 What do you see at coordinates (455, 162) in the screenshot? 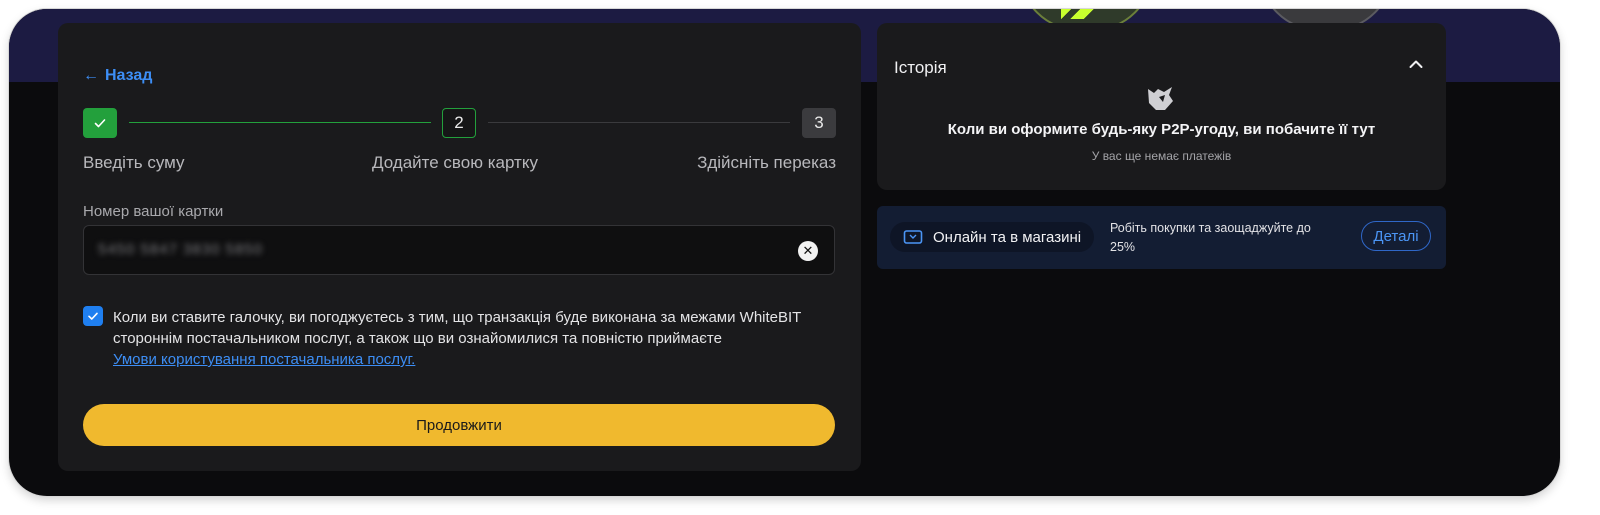
I see `step-2-label: Додайте свою картку` at bounding box center [455, 162].